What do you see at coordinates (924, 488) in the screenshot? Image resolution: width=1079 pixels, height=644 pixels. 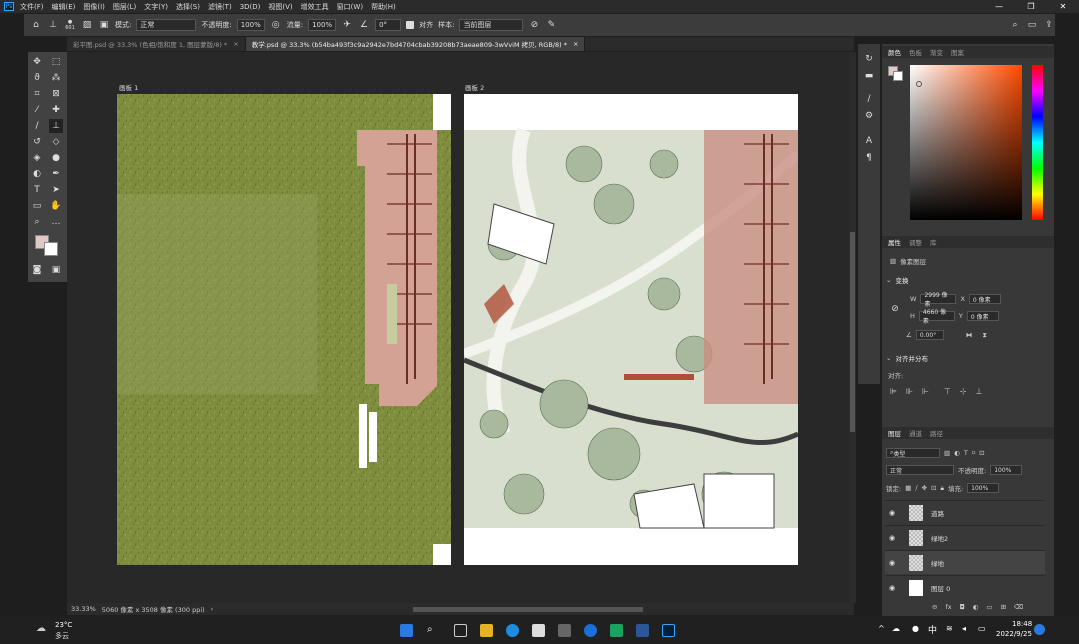 I see `lock-move-icon: ✥` at bounding box center [924, 488].